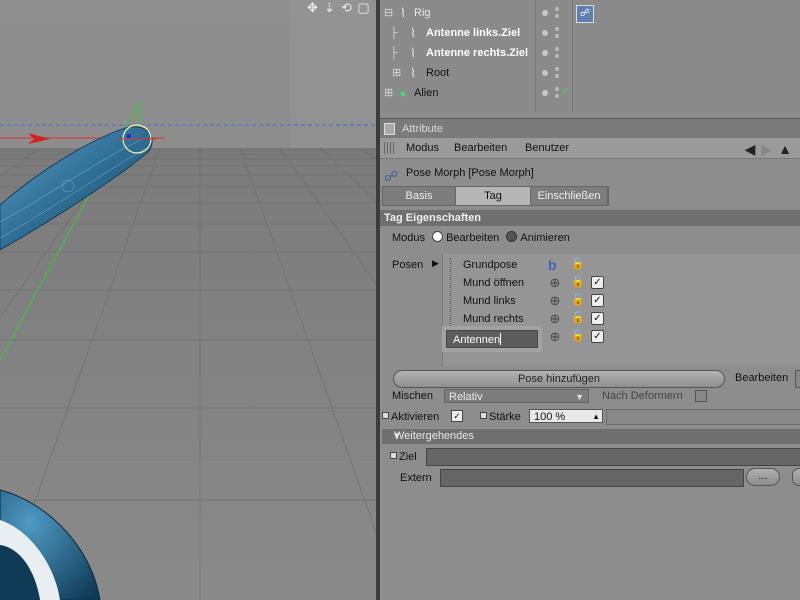  Describe the element at coordinates (569, 196) in the screenshot. I see `tab-einschliessen: Einschließen` at that location.